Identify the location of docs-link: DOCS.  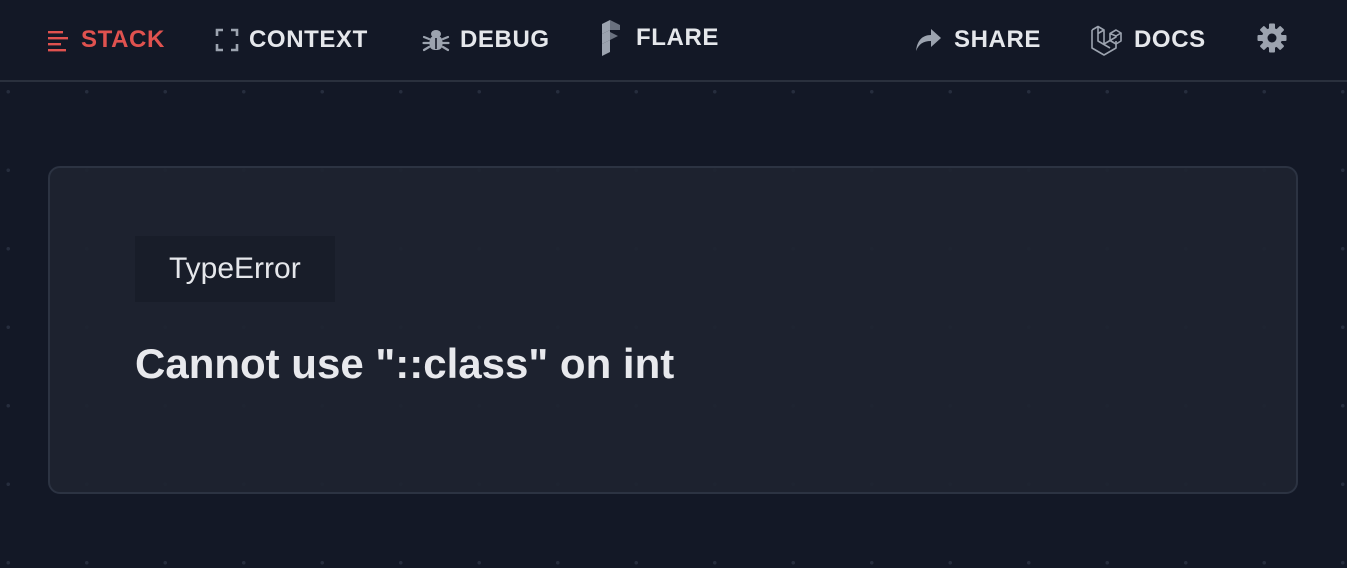
(1148, 40).